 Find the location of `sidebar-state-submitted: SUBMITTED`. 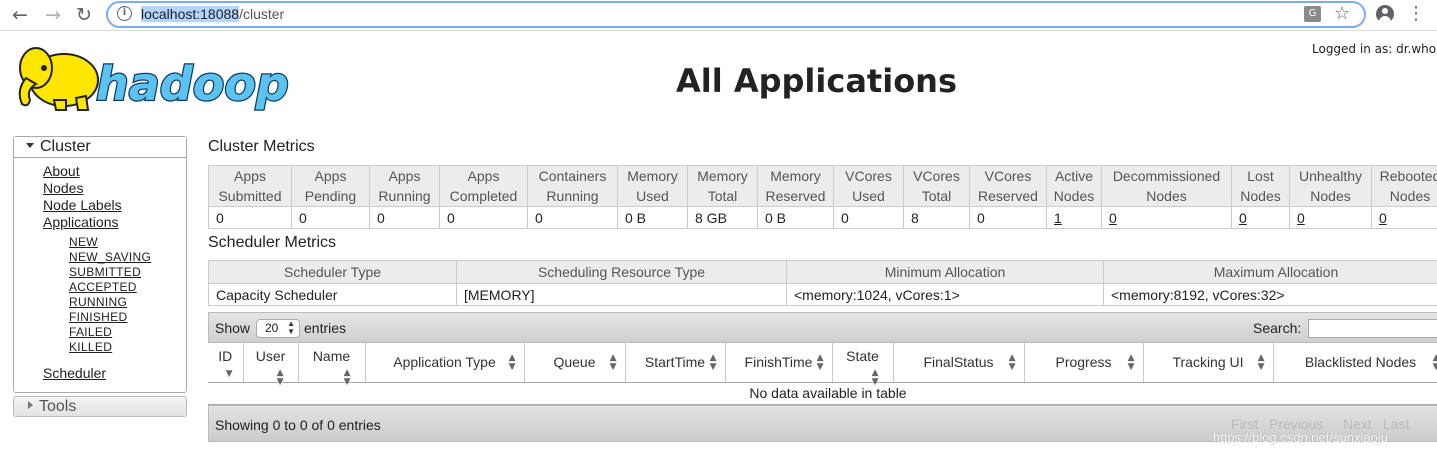

sidebar-state-submitted: SUBMITTED is located at coordinates (105, 272).